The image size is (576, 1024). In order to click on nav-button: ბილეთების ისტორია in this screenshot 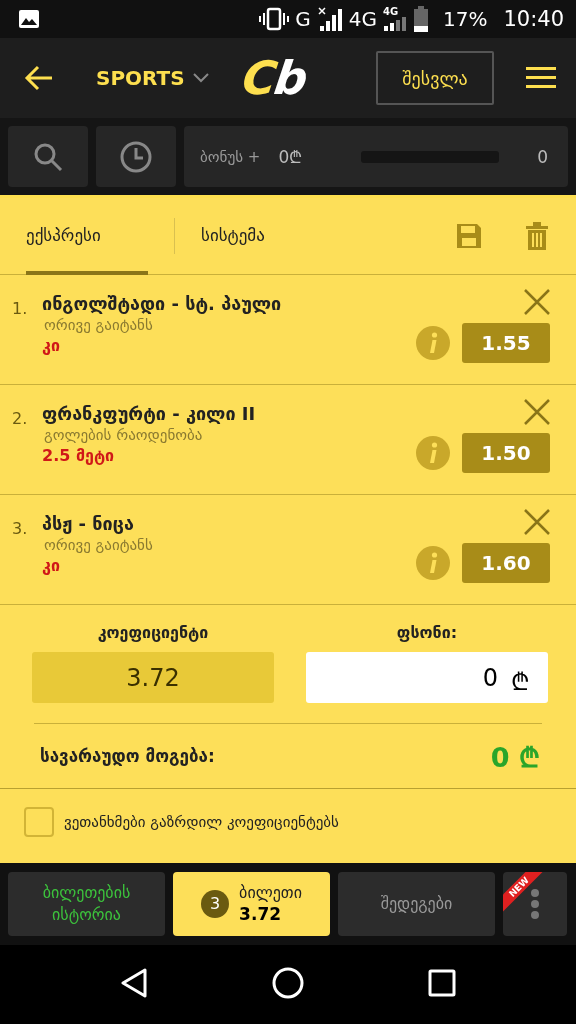, I will do `click(86, 904)`.